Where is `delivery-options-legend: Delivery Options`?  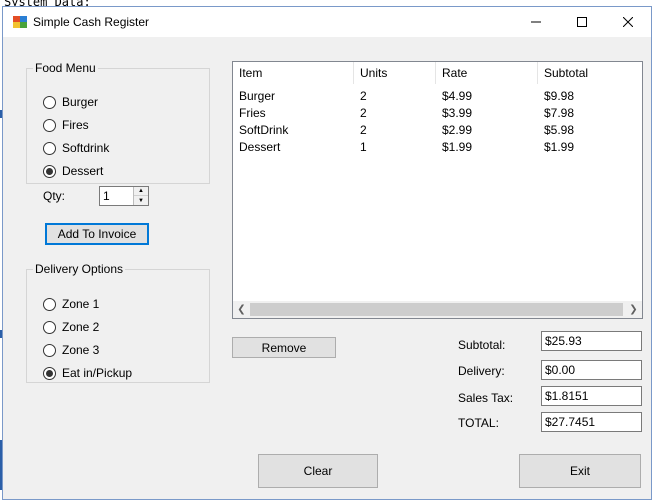 delivery-options-legend: Delivery Options is located at coordinates (79, 269).